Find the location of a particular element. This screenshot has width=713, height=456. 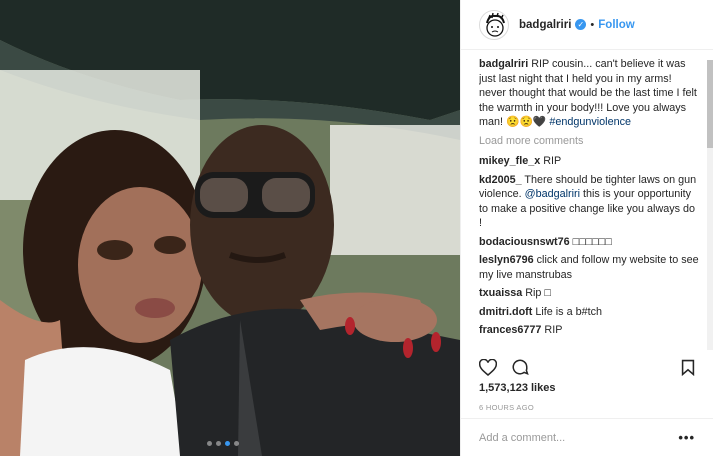

caption-username: badgalriri is located at coordinates (503, 64).